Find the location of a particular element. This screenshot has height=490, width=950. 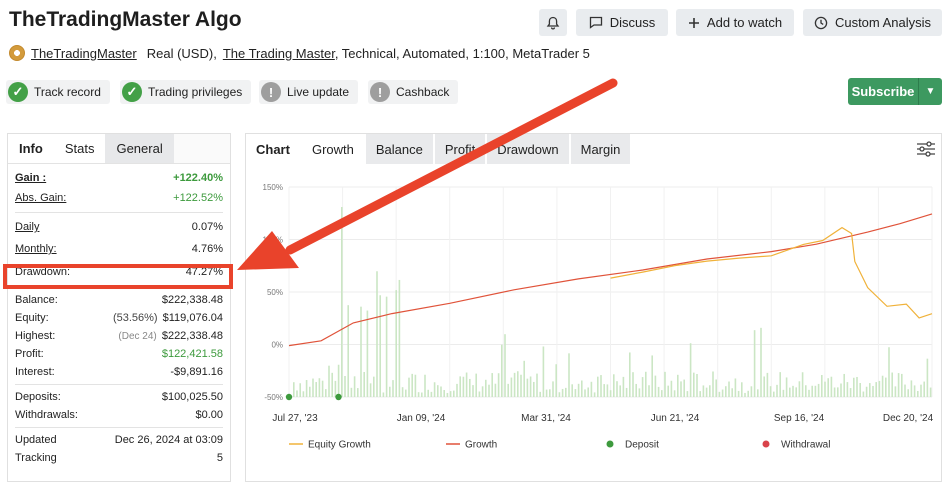

equity-value: $119,076.04 is located at coordinates (192, 318).